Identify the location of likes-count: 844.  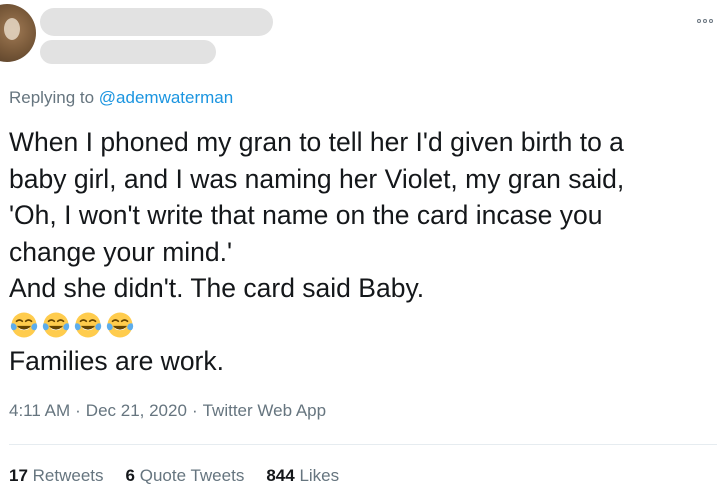
(280, 475).